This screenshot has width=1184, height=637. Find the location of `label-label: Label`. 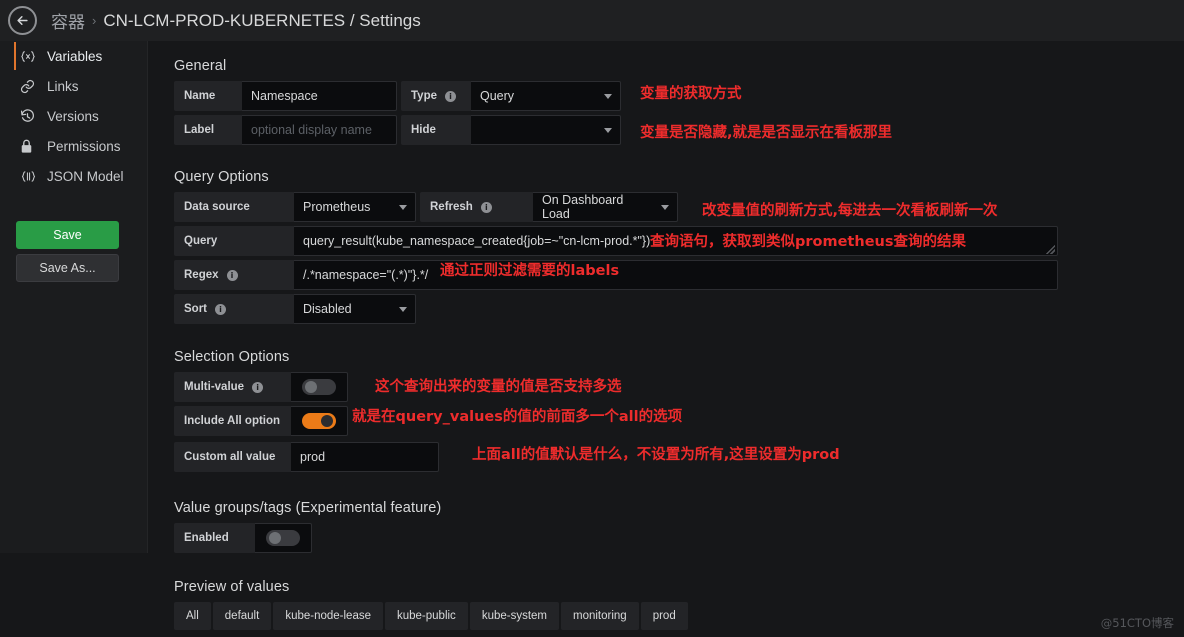

label-label: Label is located at coordinates (199, 130).